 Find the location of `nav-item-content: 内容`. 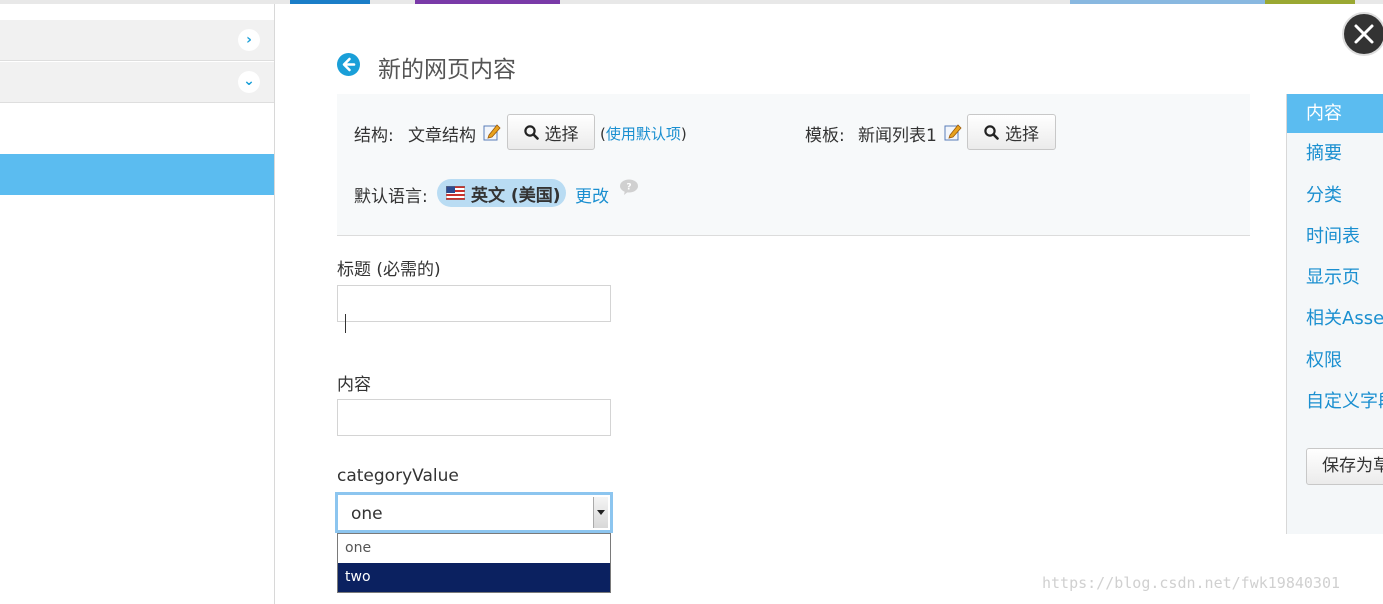

nav-item-content: 内容 is located at coordinates (1335, 113).